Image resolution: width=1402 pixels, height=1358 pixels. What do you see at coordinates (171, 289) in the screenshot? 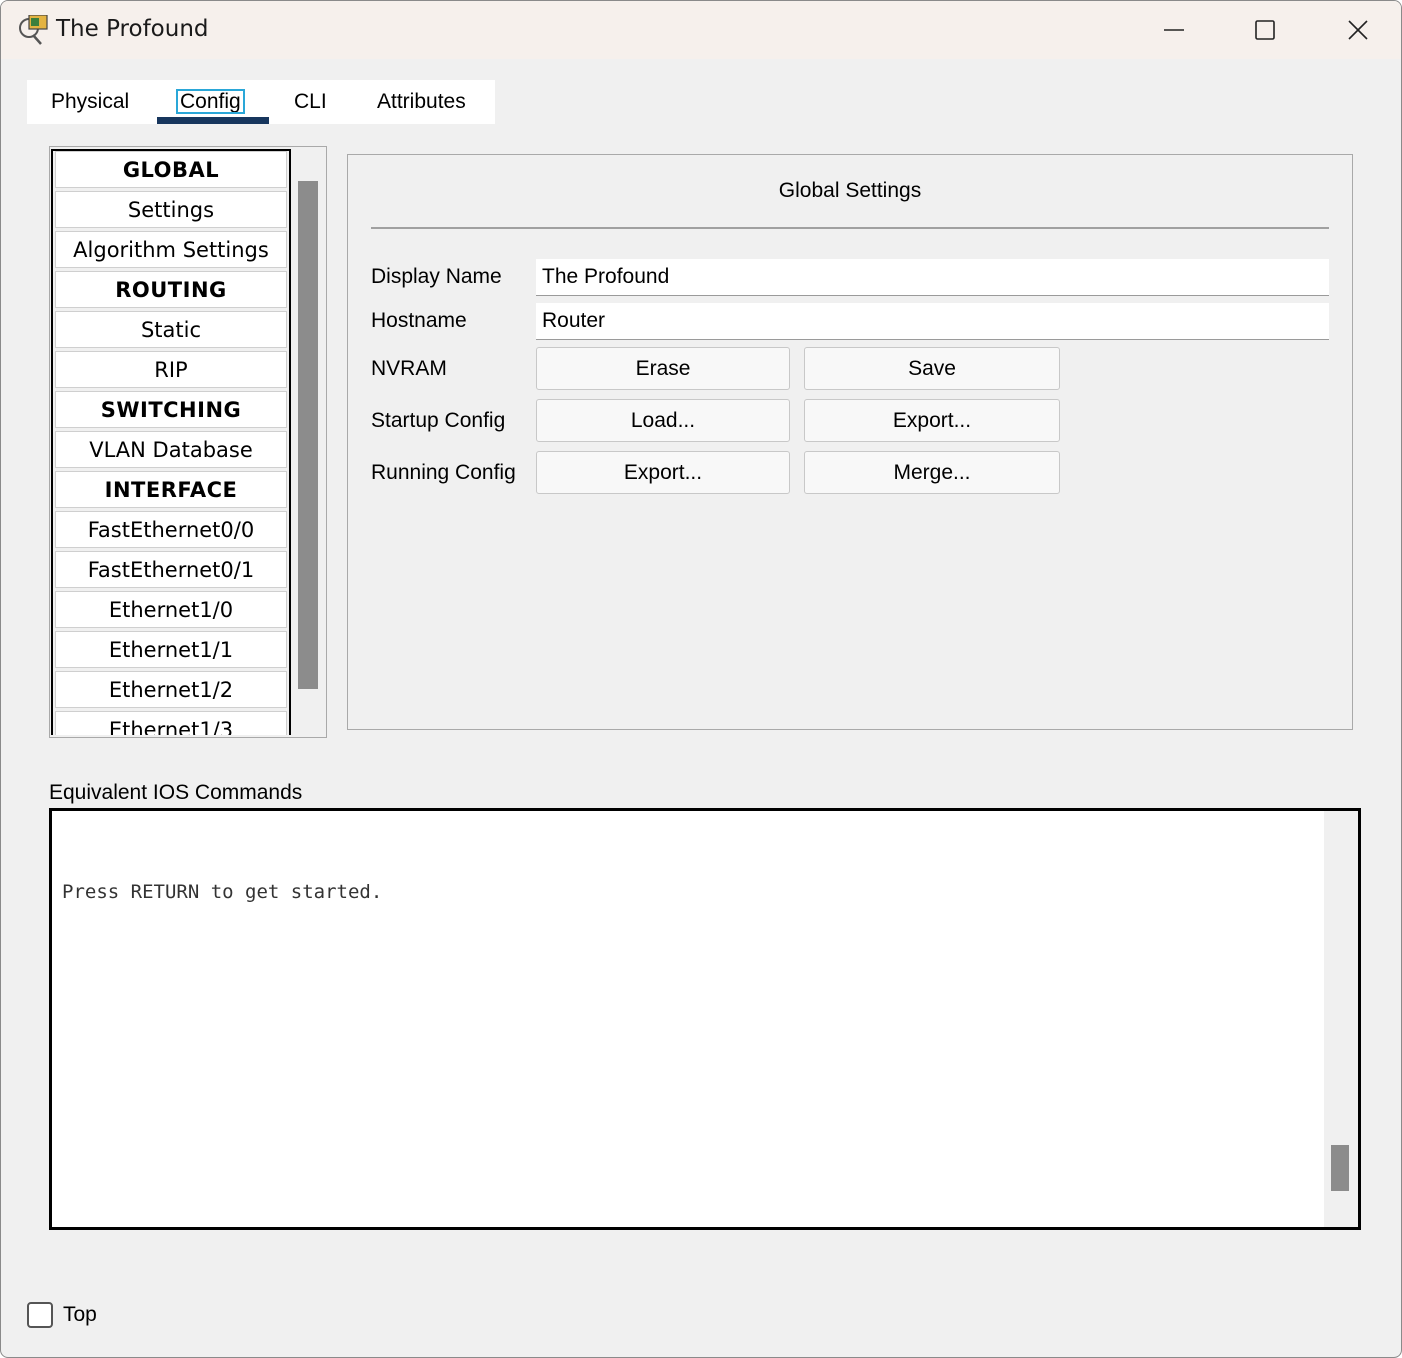
I see `nav-header-routing: ROUTING` at bounding box center [171, 289].